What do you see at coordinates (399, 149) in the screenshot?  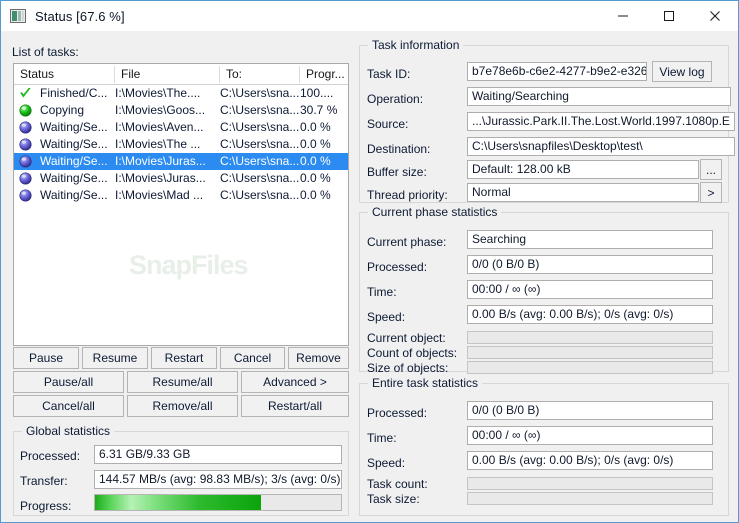 I see `destination-label: Destination:` at bounding box center [399, 149].